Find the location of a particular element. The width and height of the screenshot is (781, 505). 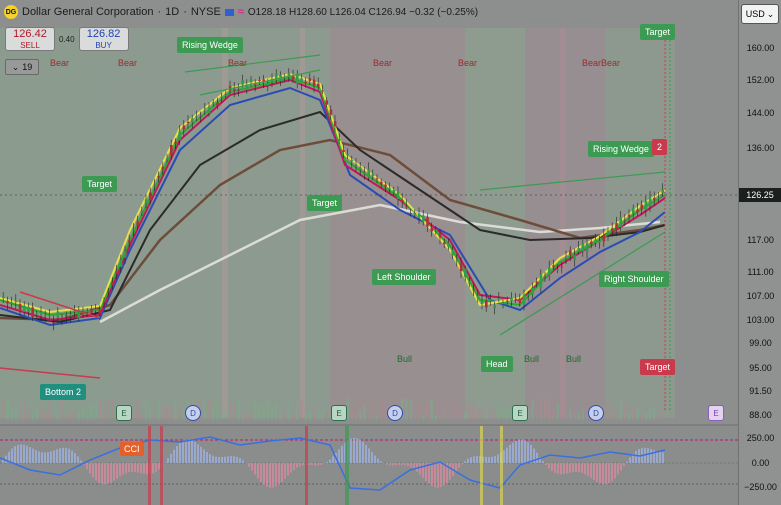

buy-button: 126.82 BUY is located at coordinates (103, 39).